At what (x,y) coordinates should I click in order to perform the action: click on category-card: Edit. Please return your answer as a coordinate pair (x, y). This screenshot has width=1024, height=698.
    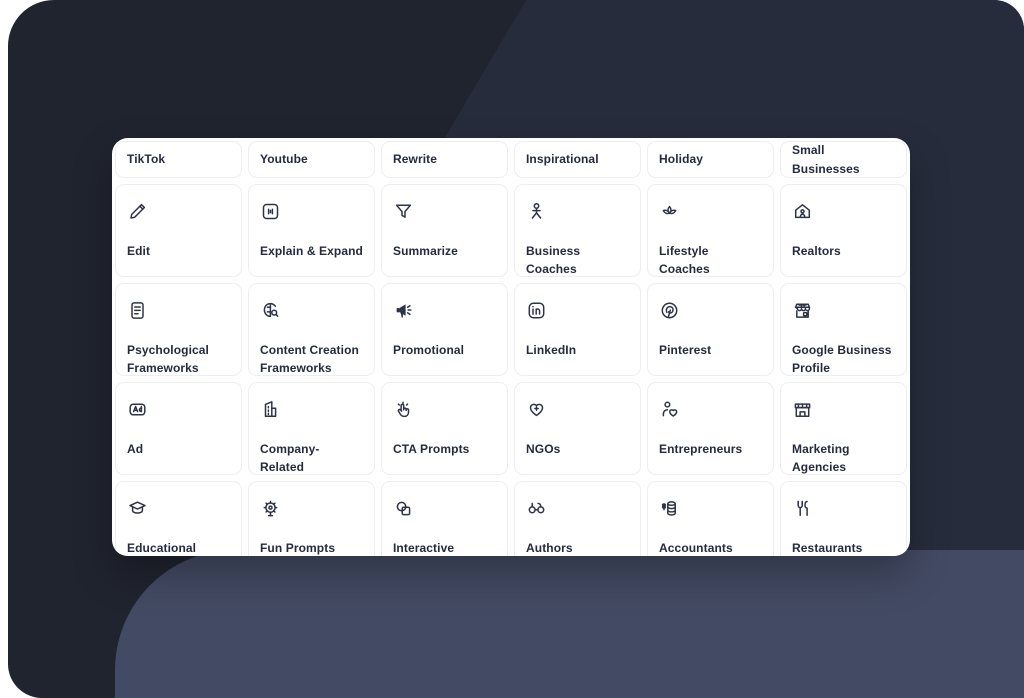
    Looking at the image, I should click on (178, 230).